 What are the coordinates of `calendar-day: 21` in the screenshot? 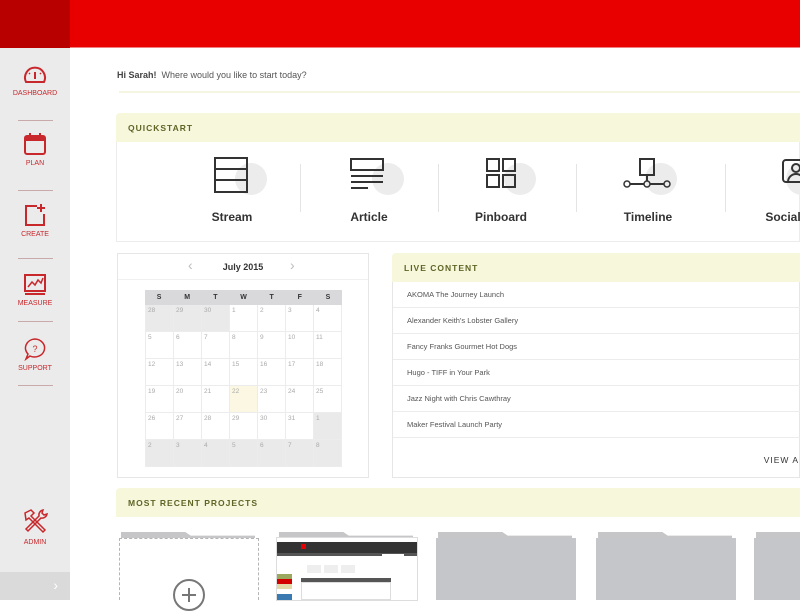 It's located at (216, 399).